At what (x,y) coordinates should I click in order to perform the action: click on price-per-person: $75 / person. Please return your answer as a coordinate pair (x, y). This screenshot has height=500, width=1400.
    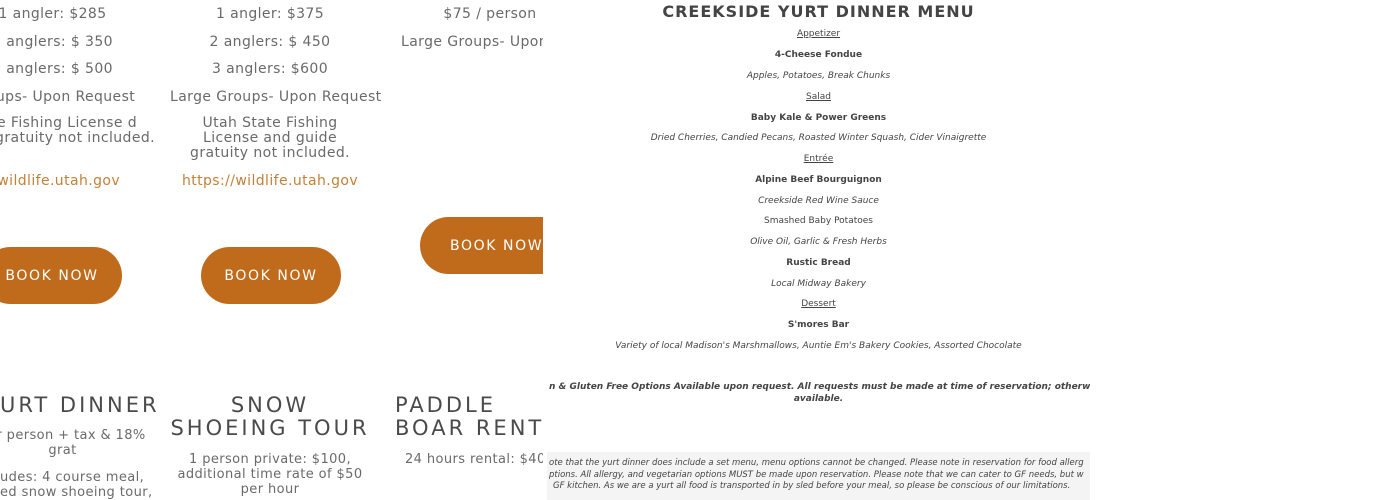
    Looking at the image, I should click on (490, 14).